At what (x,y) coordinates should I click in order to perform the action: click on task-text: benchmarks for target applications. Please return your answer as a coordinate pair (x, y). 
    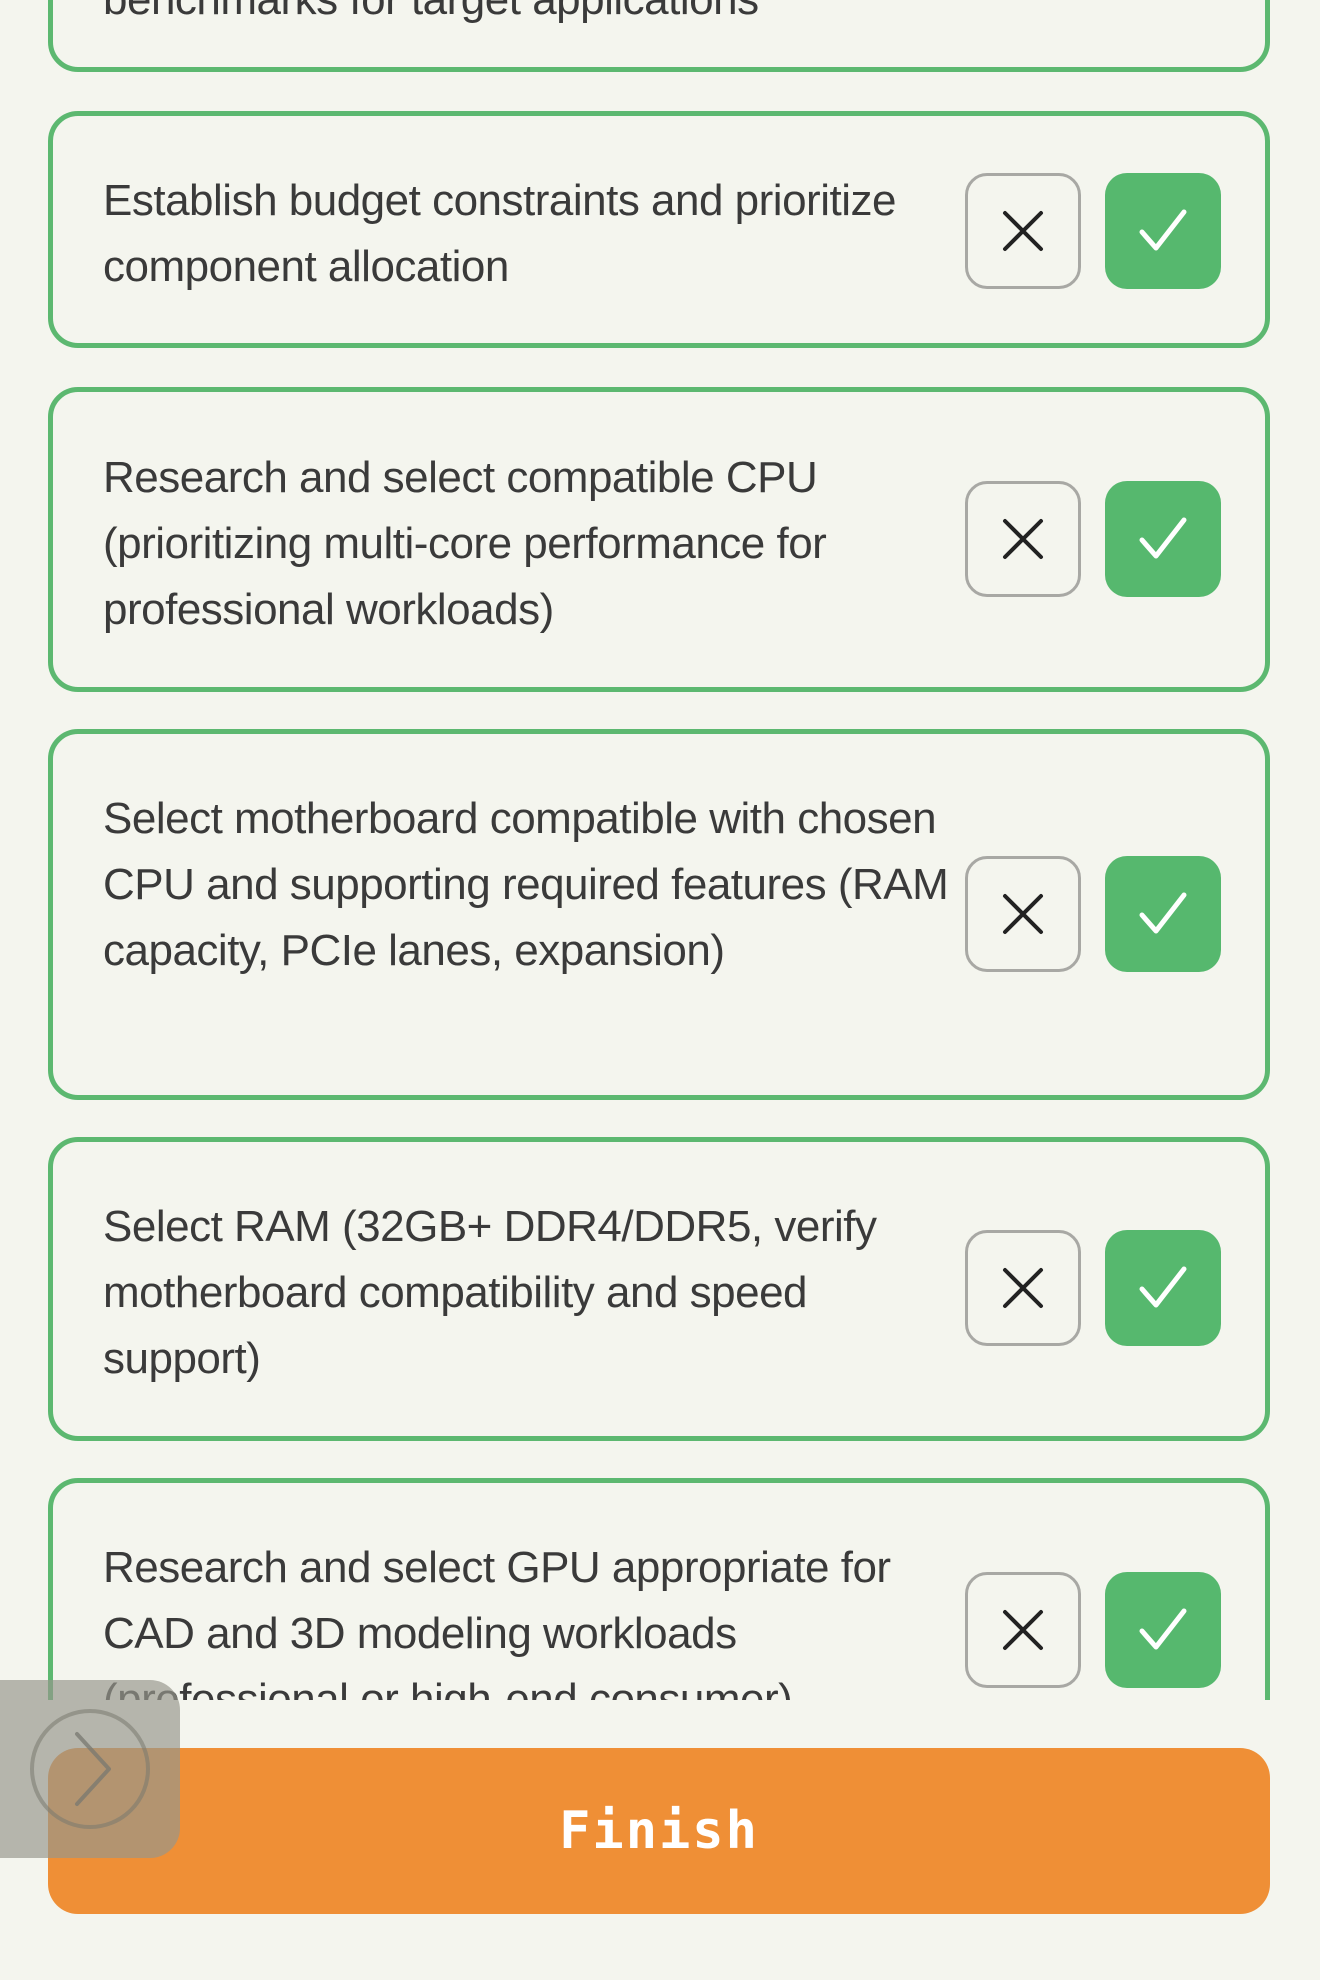
    Looking at the image, I should click on (533, 16).